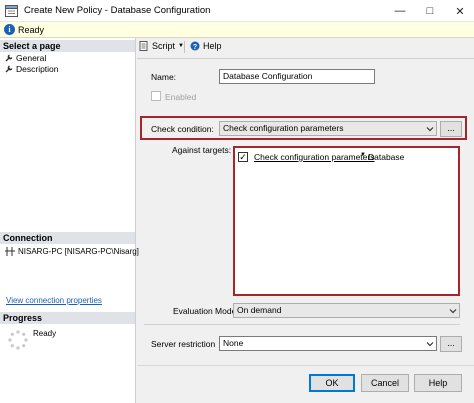 The image size is (474, 403). What do you see at coordinates (259, 310) in the screenshot?
I see `evaluation-mode-value: On demand` at bounding box center [259, 310].